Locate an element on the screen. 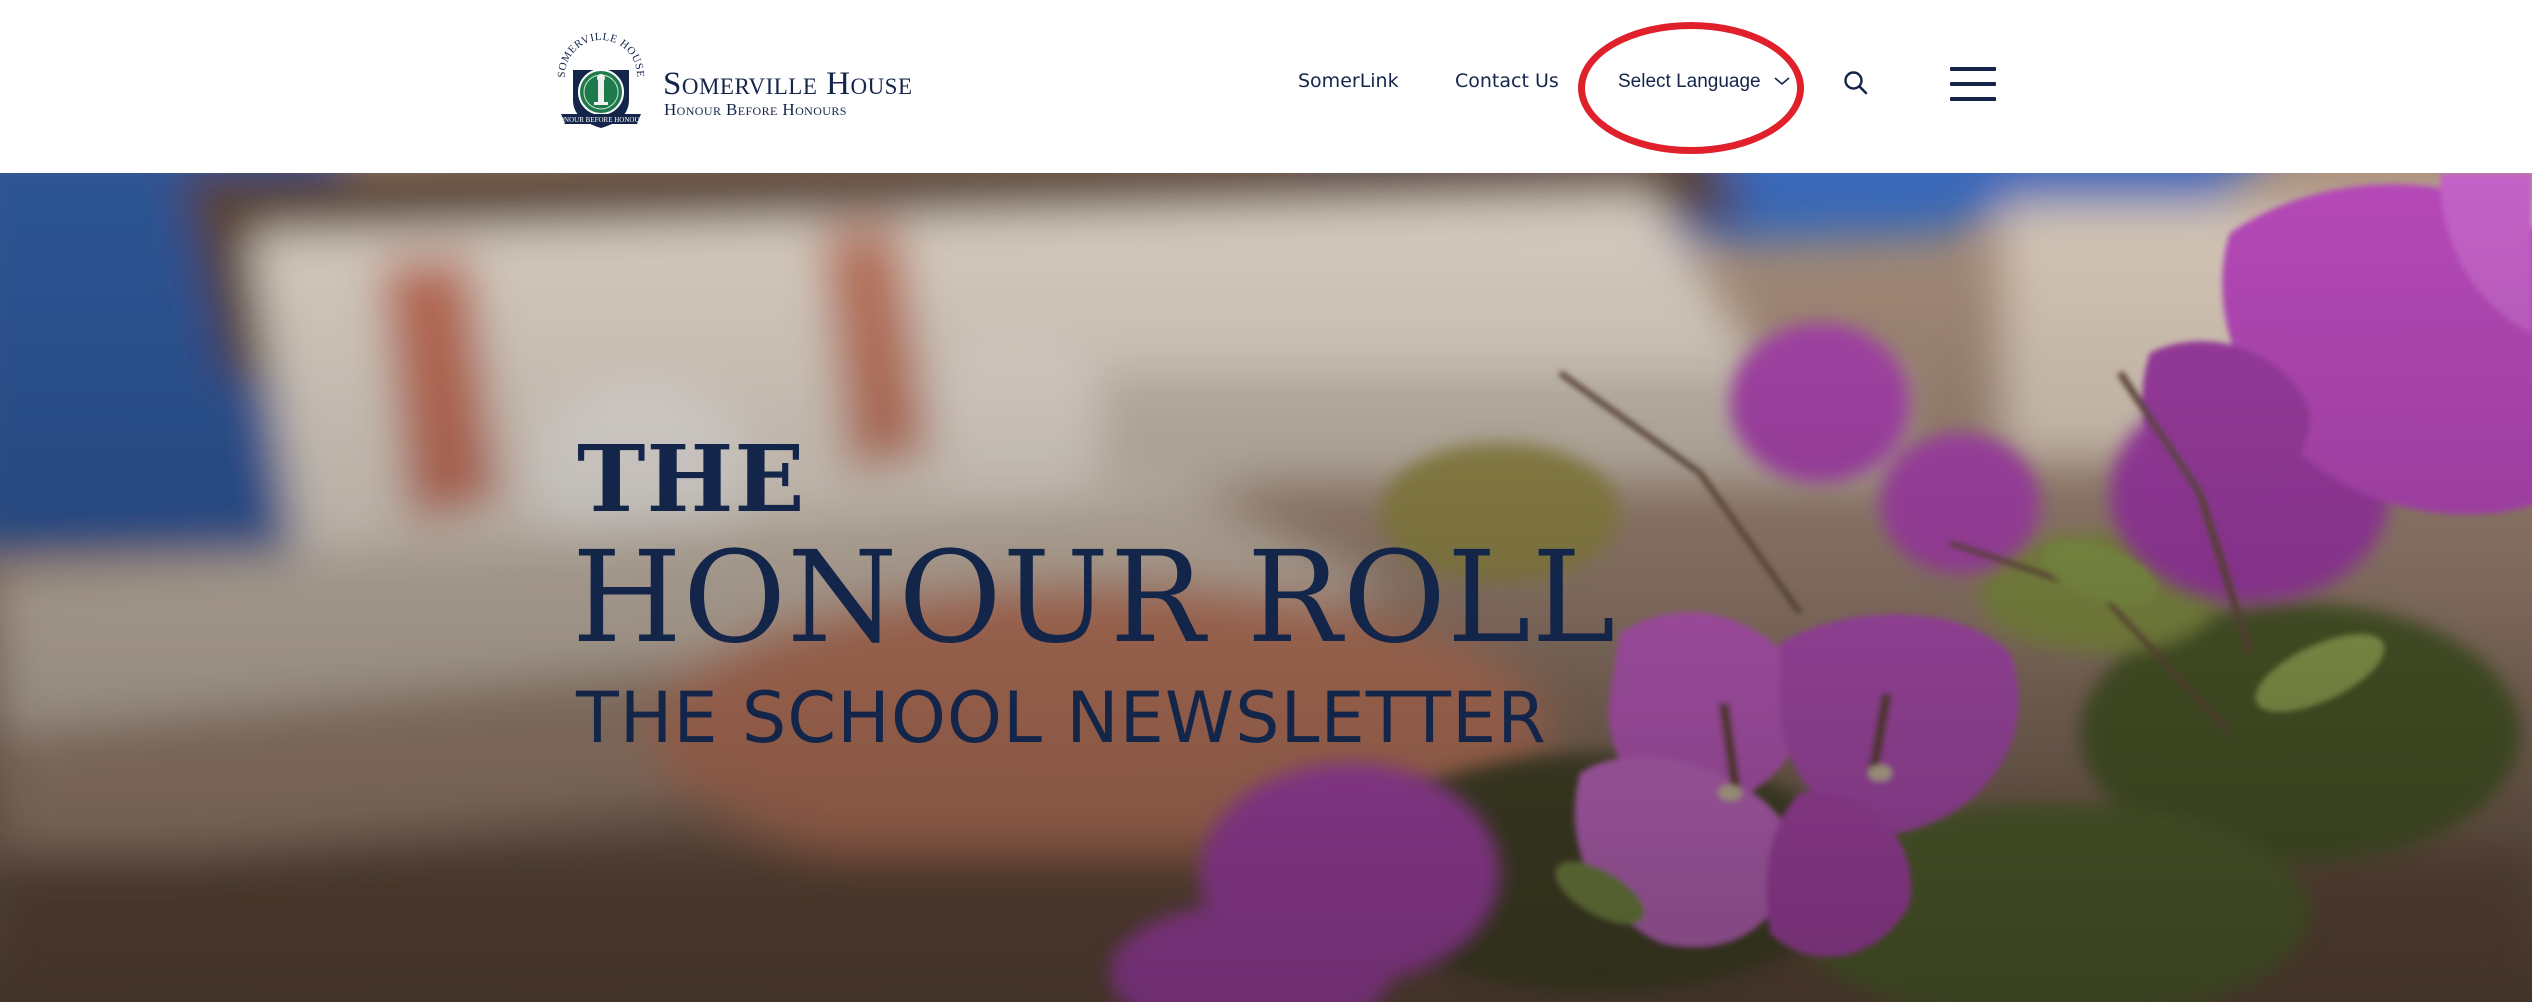  search-button is located at coordinates (1856, 83).